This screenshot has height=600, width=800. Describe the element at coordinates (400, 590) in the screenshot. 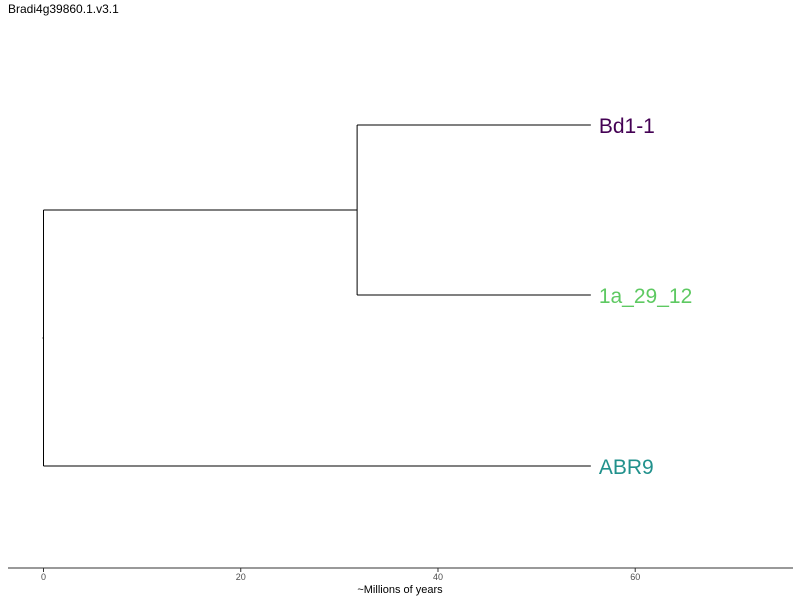

I see `x-axis-label: ~Millions of years` at that location.